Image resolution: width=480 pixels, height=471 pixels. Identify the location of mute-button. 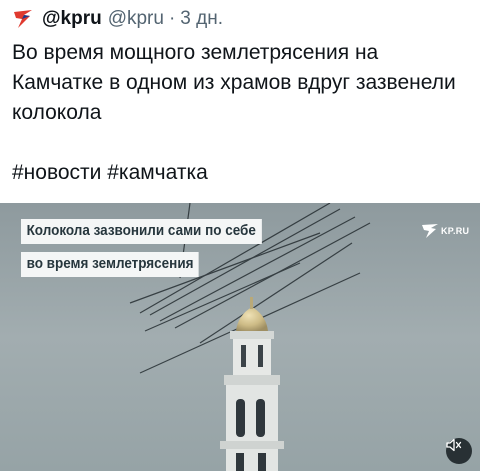
(459, 451).